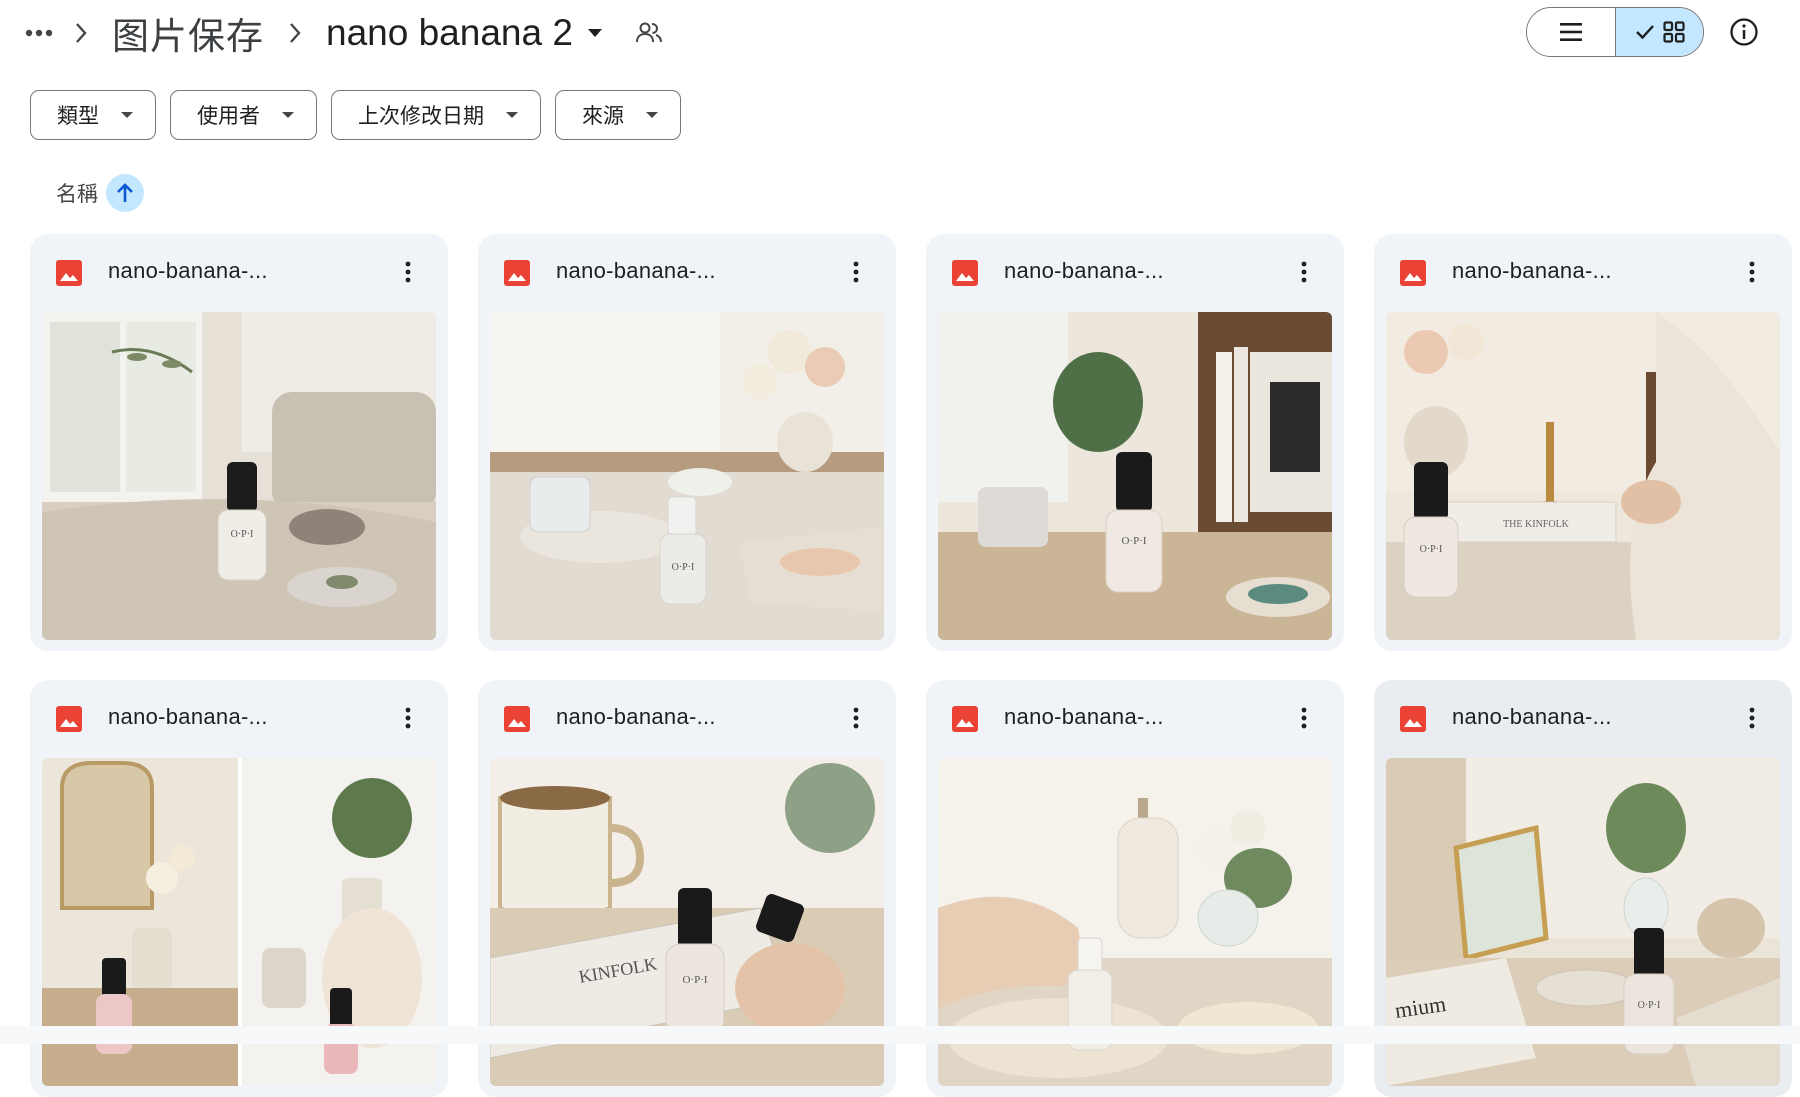  I want to click on breadcrumb: 图片保存 nano banana 2, so click(342, 33).